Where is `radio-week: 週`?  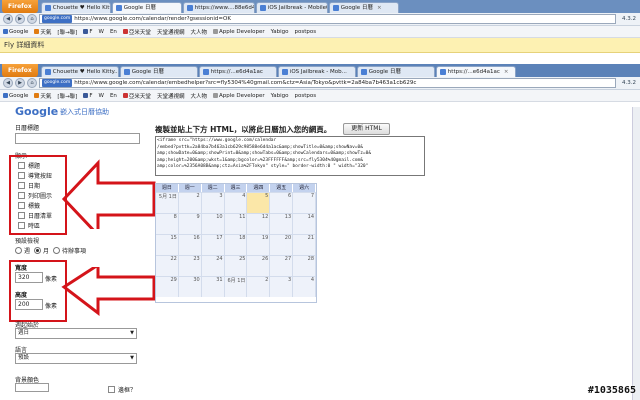
radio-week: 週 is located at coordinates (22, 250).